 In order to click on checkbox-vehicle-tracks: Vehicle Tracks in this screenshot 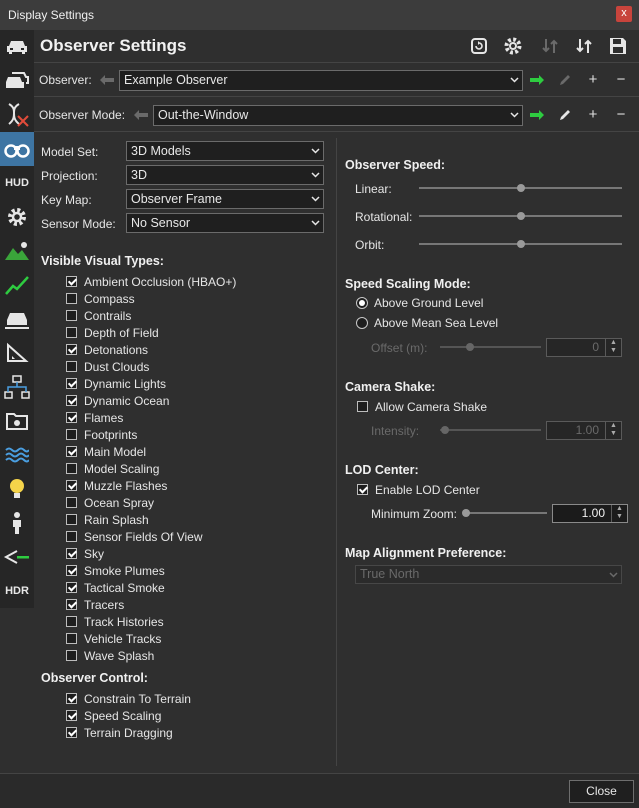, I will do `click(113, 638)`.